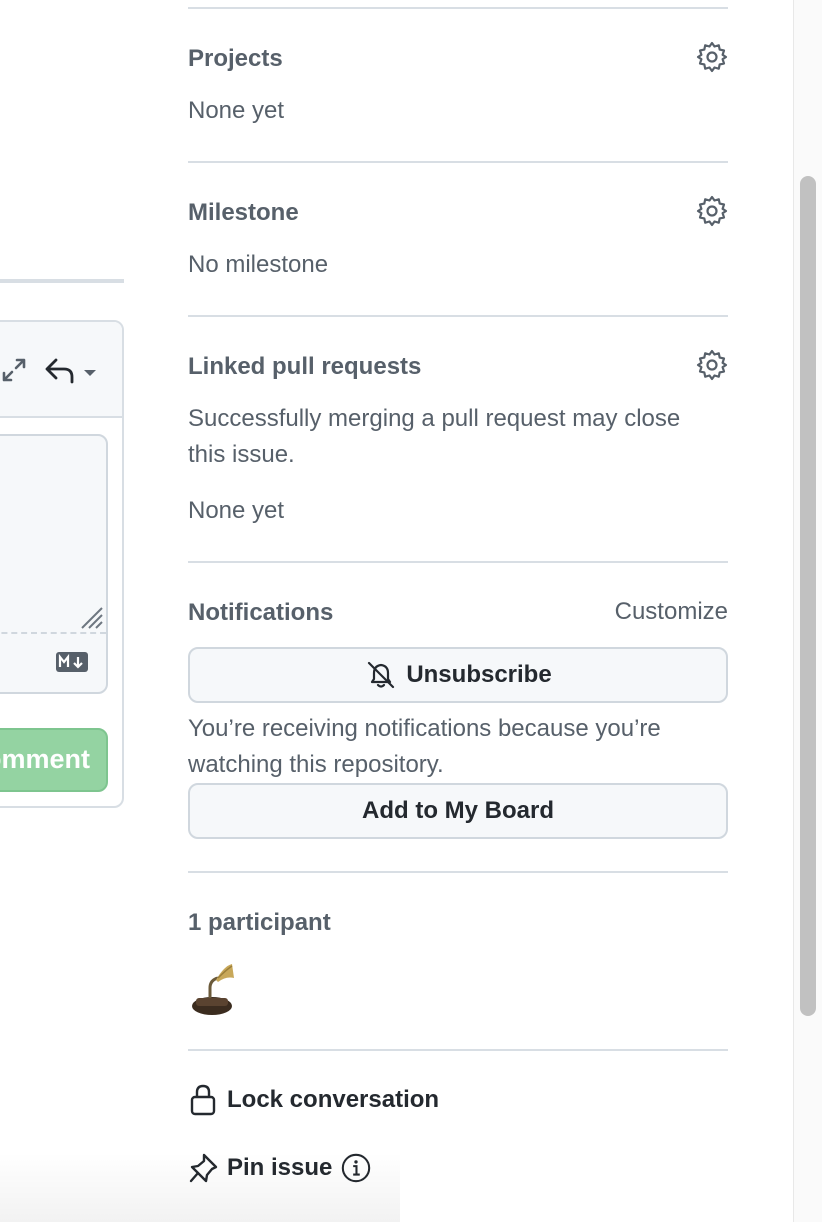 Image resolution: width=822 pixels, height=1222 pixels. What do you see at coordinates (54, 760) in the screenshot?
I see `comment-button: Comment` at bounding box center [54, 760].